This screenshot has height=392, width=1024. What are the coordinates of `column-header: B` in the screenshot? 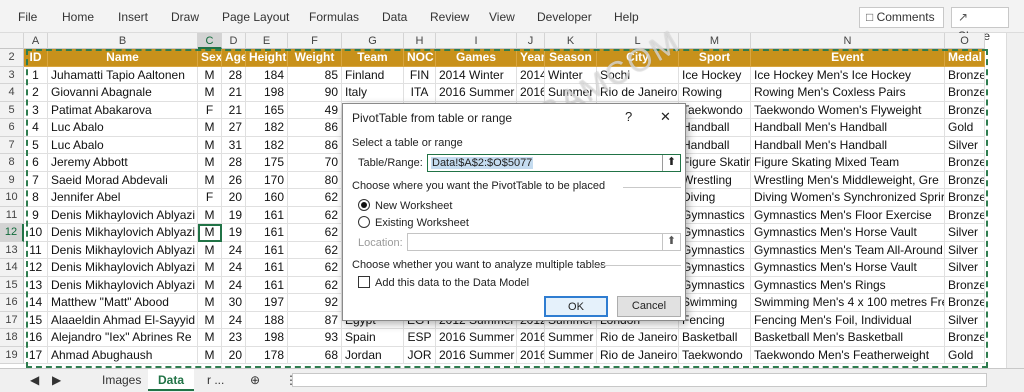 It's located at (123, 41).